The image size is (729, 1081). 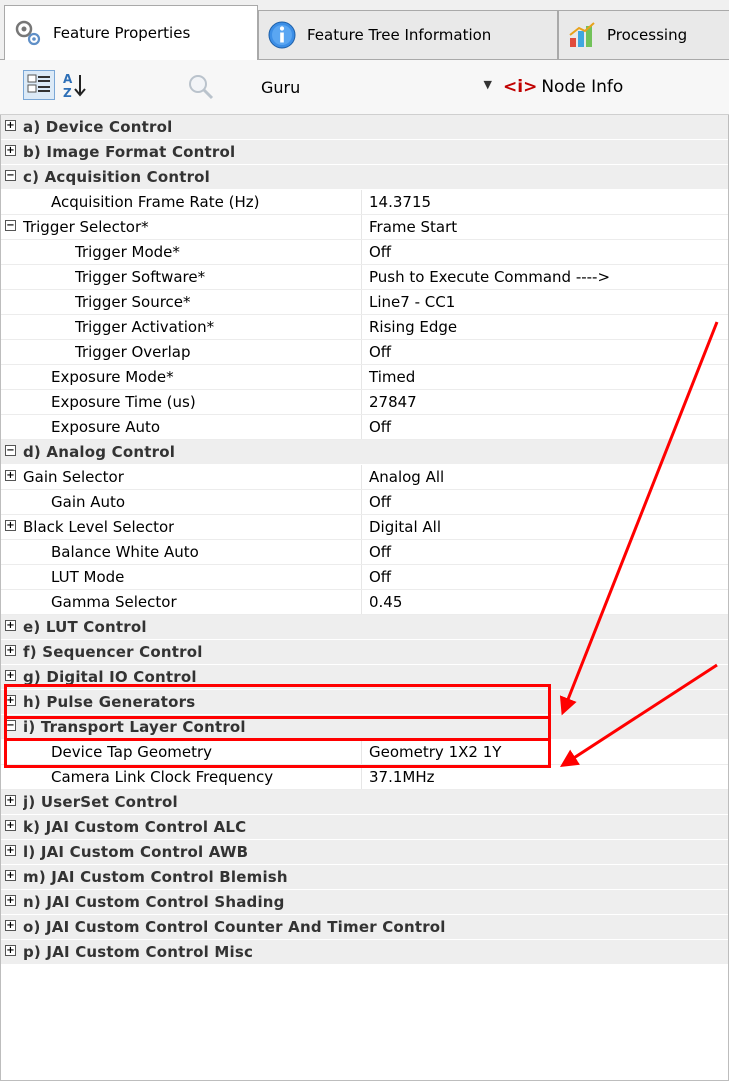 I want to click on tab-feature-properties: Feature Properties, so click(x=131, y=32).